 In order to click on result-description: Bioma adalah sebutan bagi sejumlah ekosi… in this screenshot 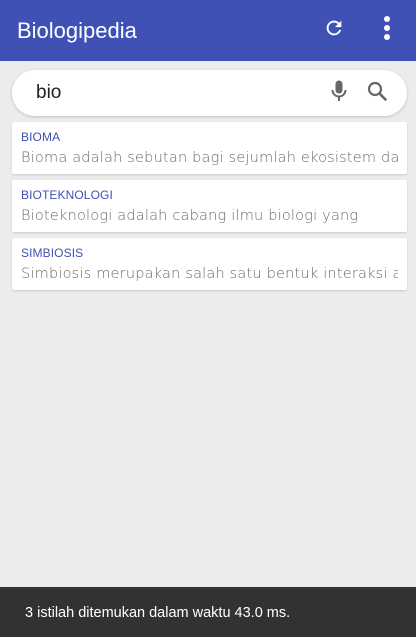, I will do `click(209, 158)`.